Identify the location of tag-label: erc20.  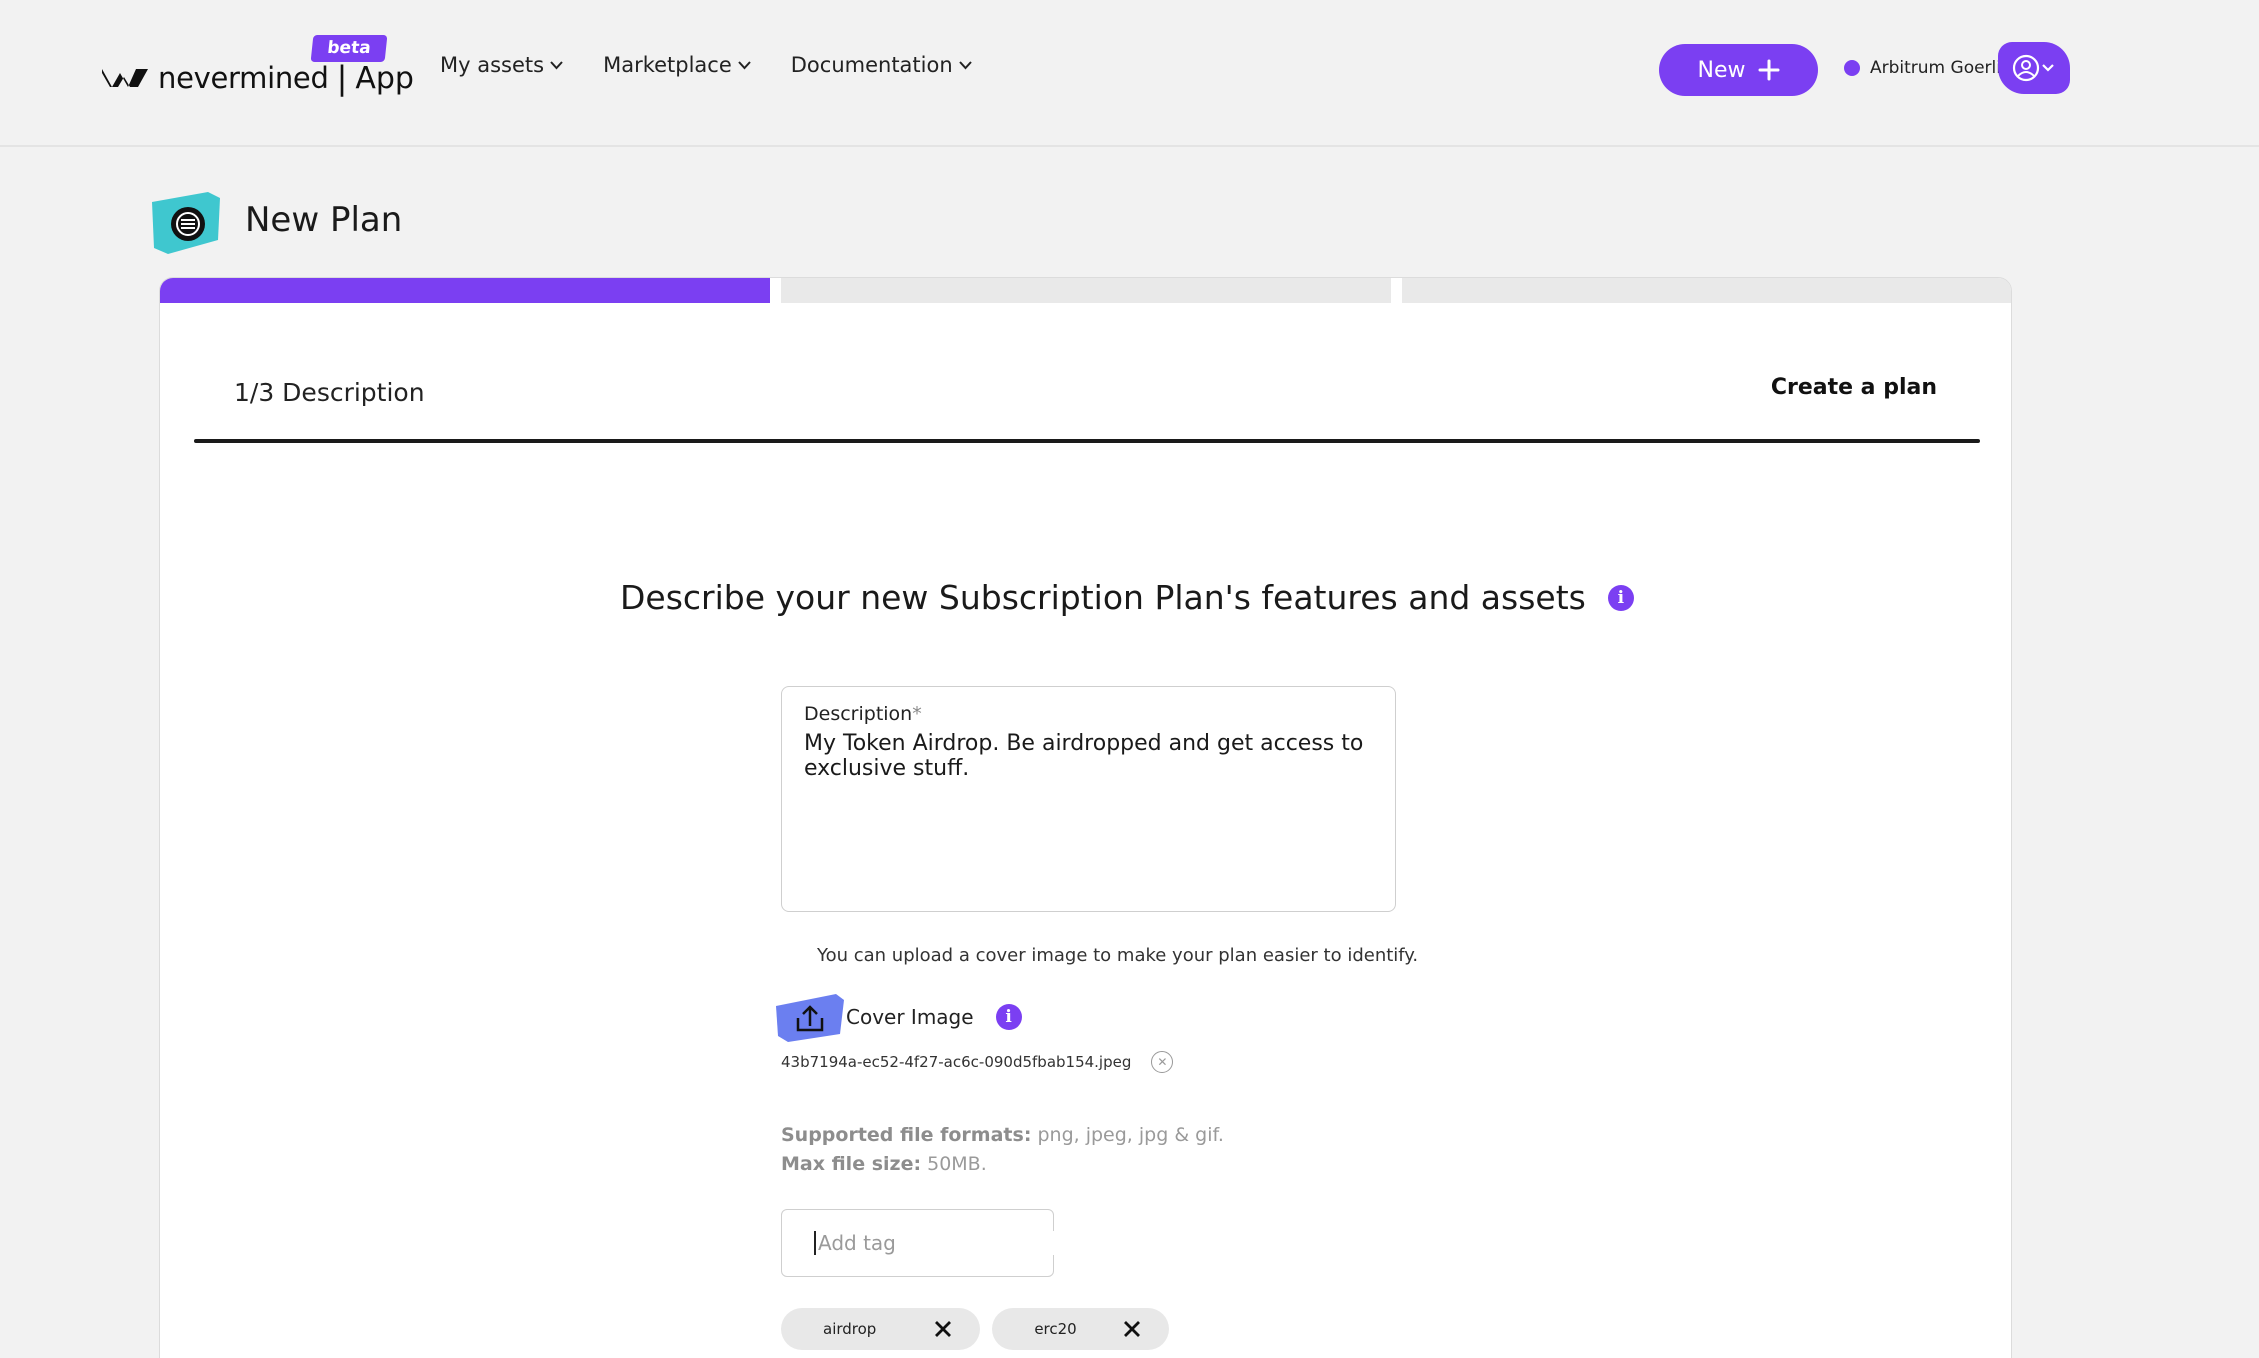
(1055, 1329).